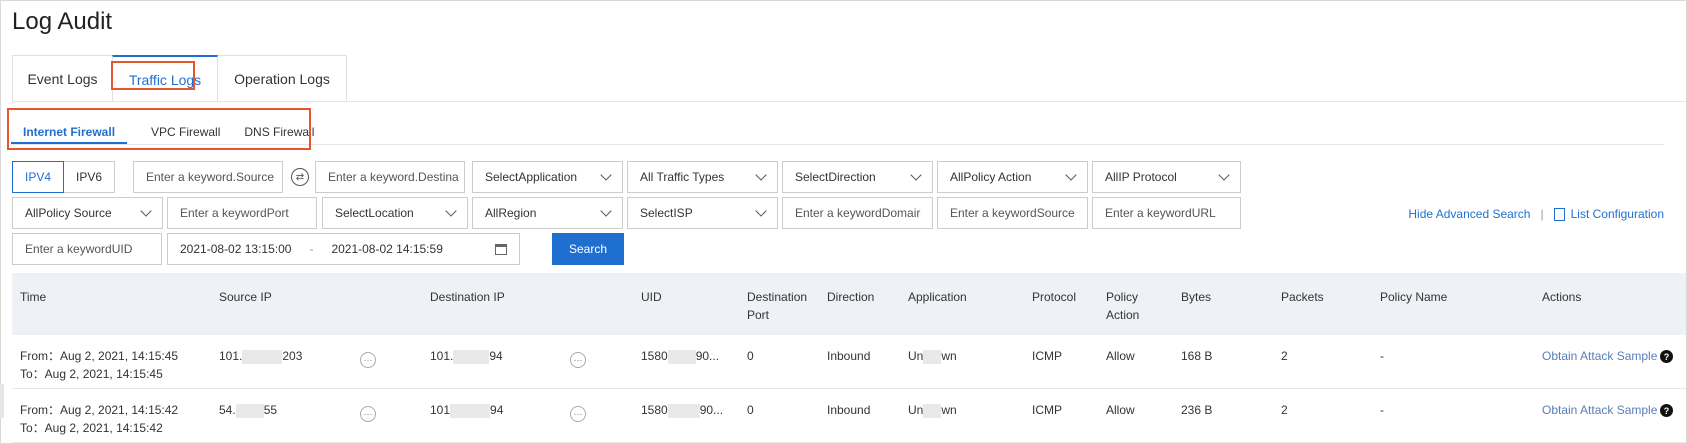 The image size is (1687, 444). What do you see at coordinates (1302, 297) in the screenshot?
I see `col-packets: Packets` at bounding box center [1302, 297].